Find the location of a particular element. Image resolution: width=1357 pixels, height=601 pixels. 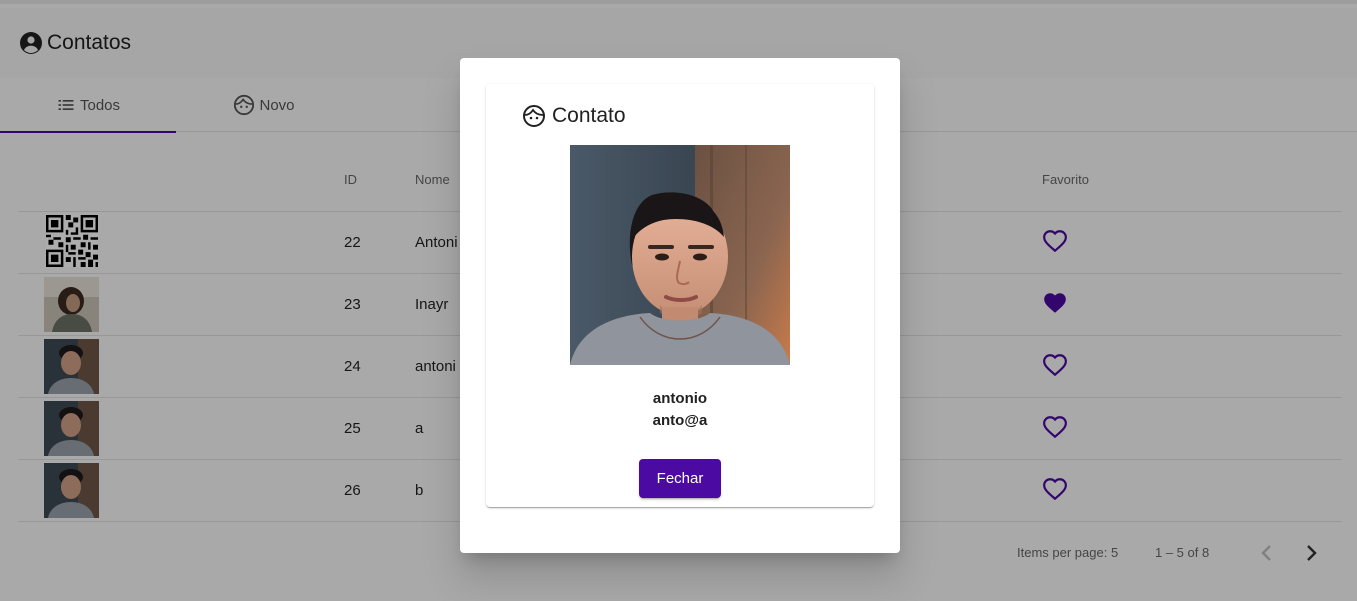

contact-email: anto@a is located at coordinates (680, 420).